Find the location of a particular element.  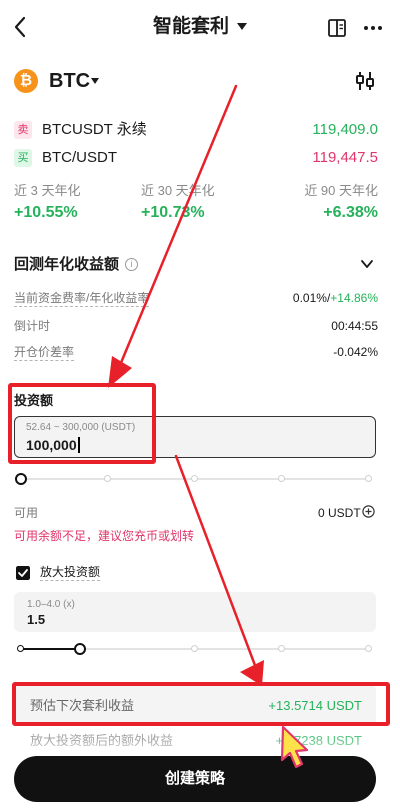

yield-90d-value: +6.38% is located at coordinates (350, 212).